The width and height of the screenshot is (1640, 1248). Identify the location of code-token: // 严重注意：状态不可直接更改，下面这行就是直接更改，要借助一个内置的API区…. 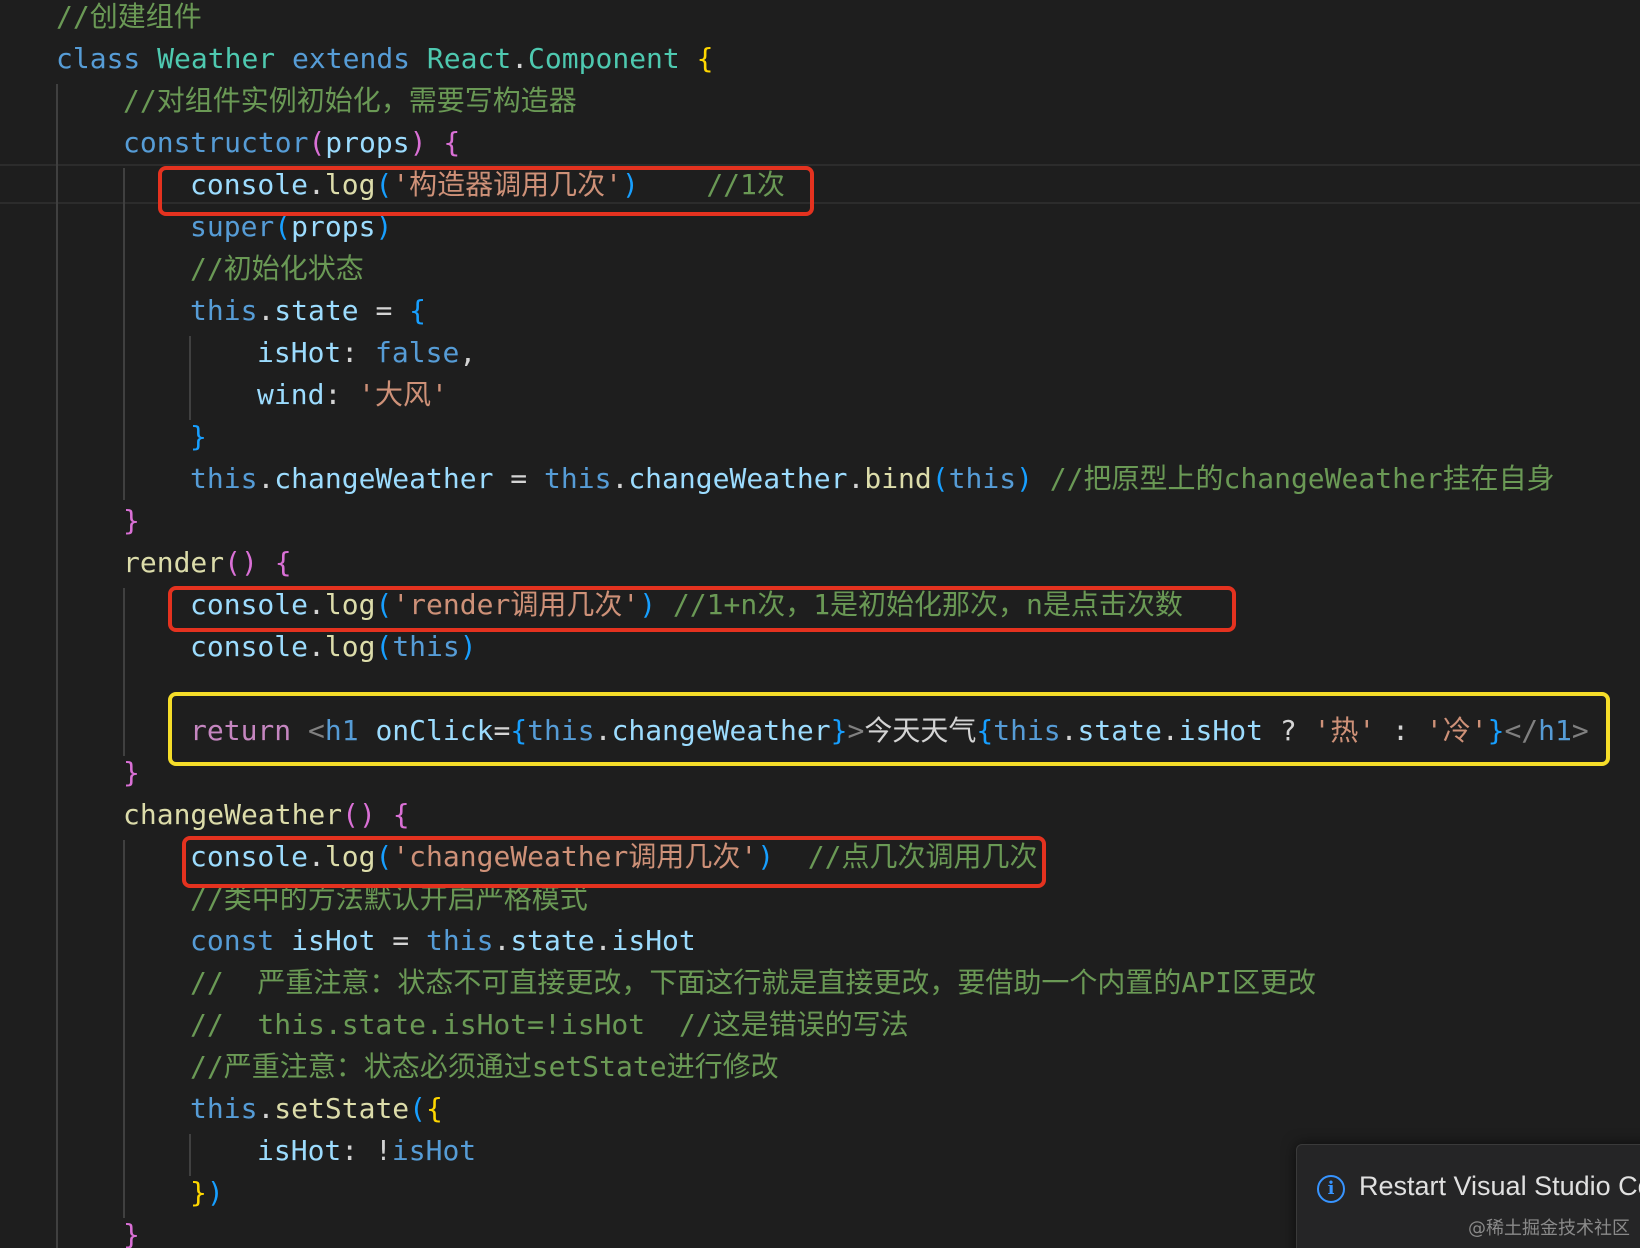
(753, 982).